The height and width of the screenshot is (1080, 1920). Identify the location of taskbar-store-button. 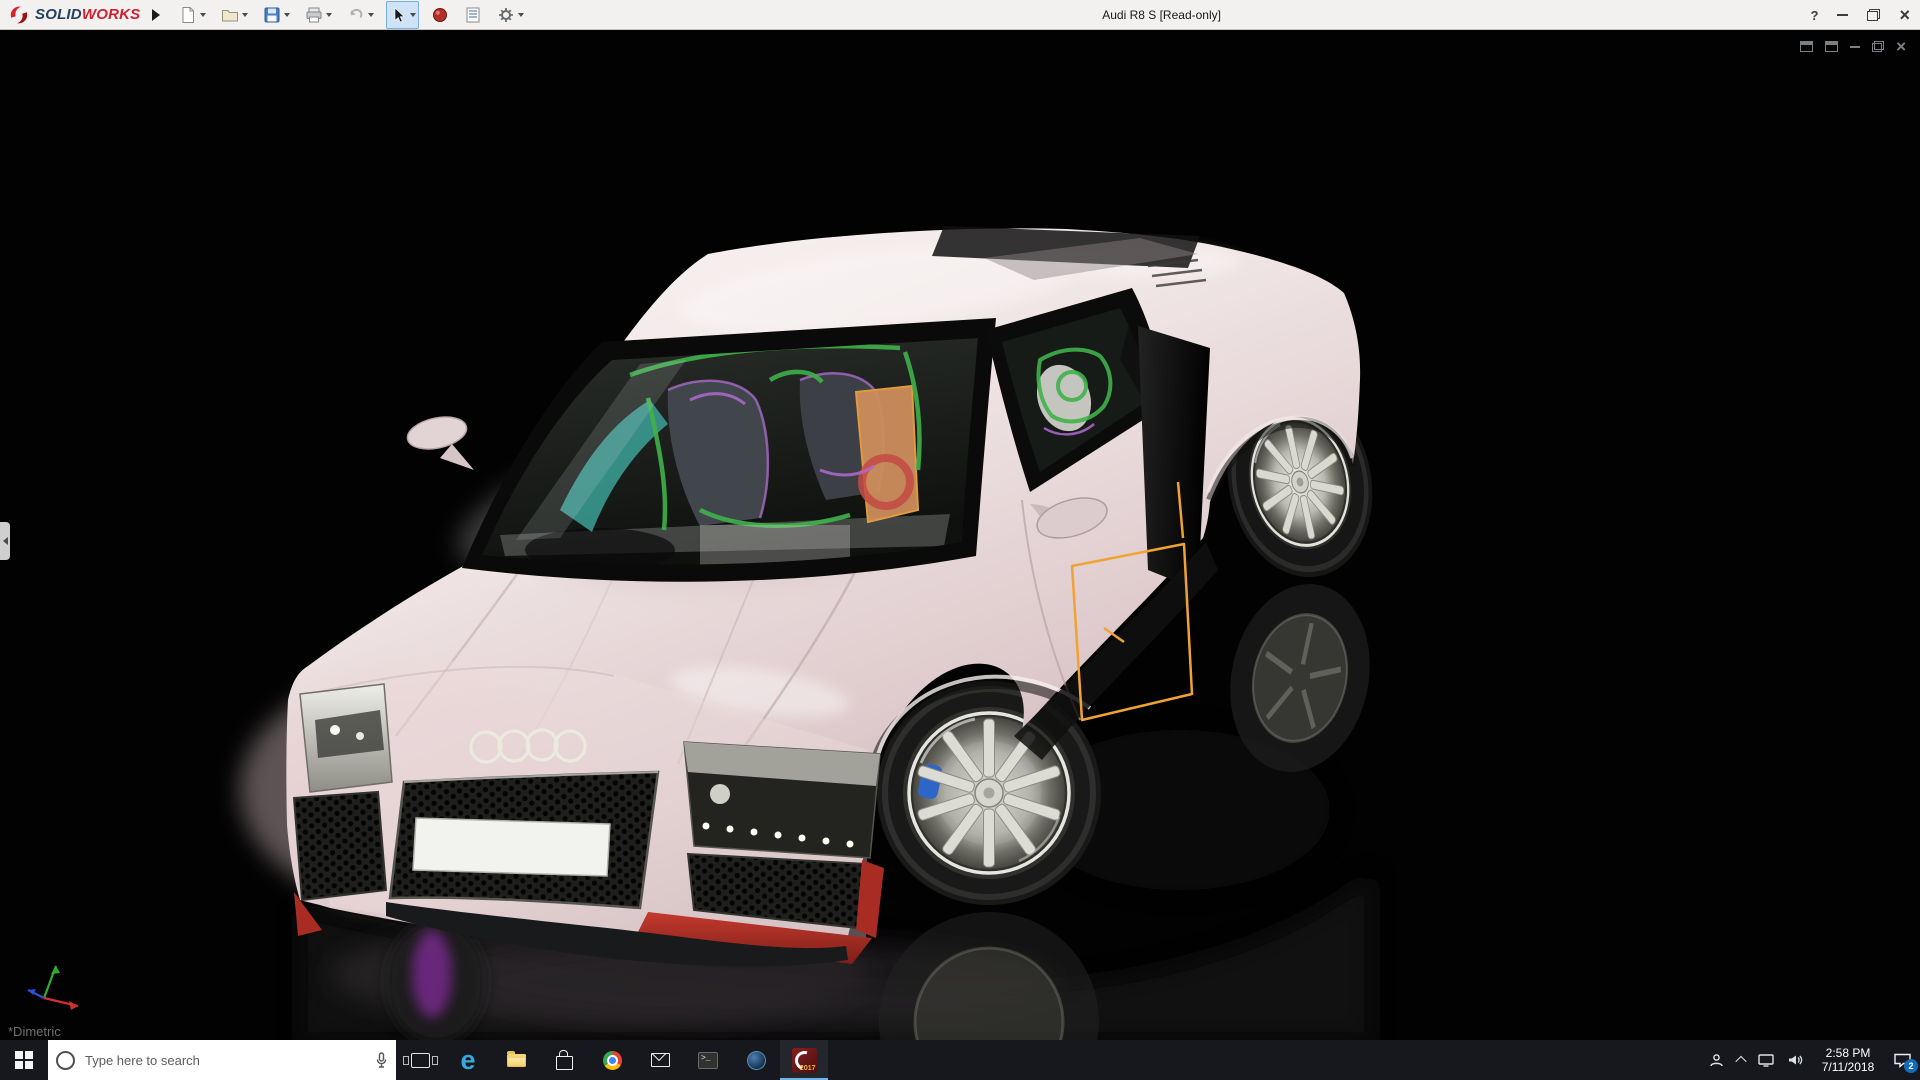
(564, 1060).